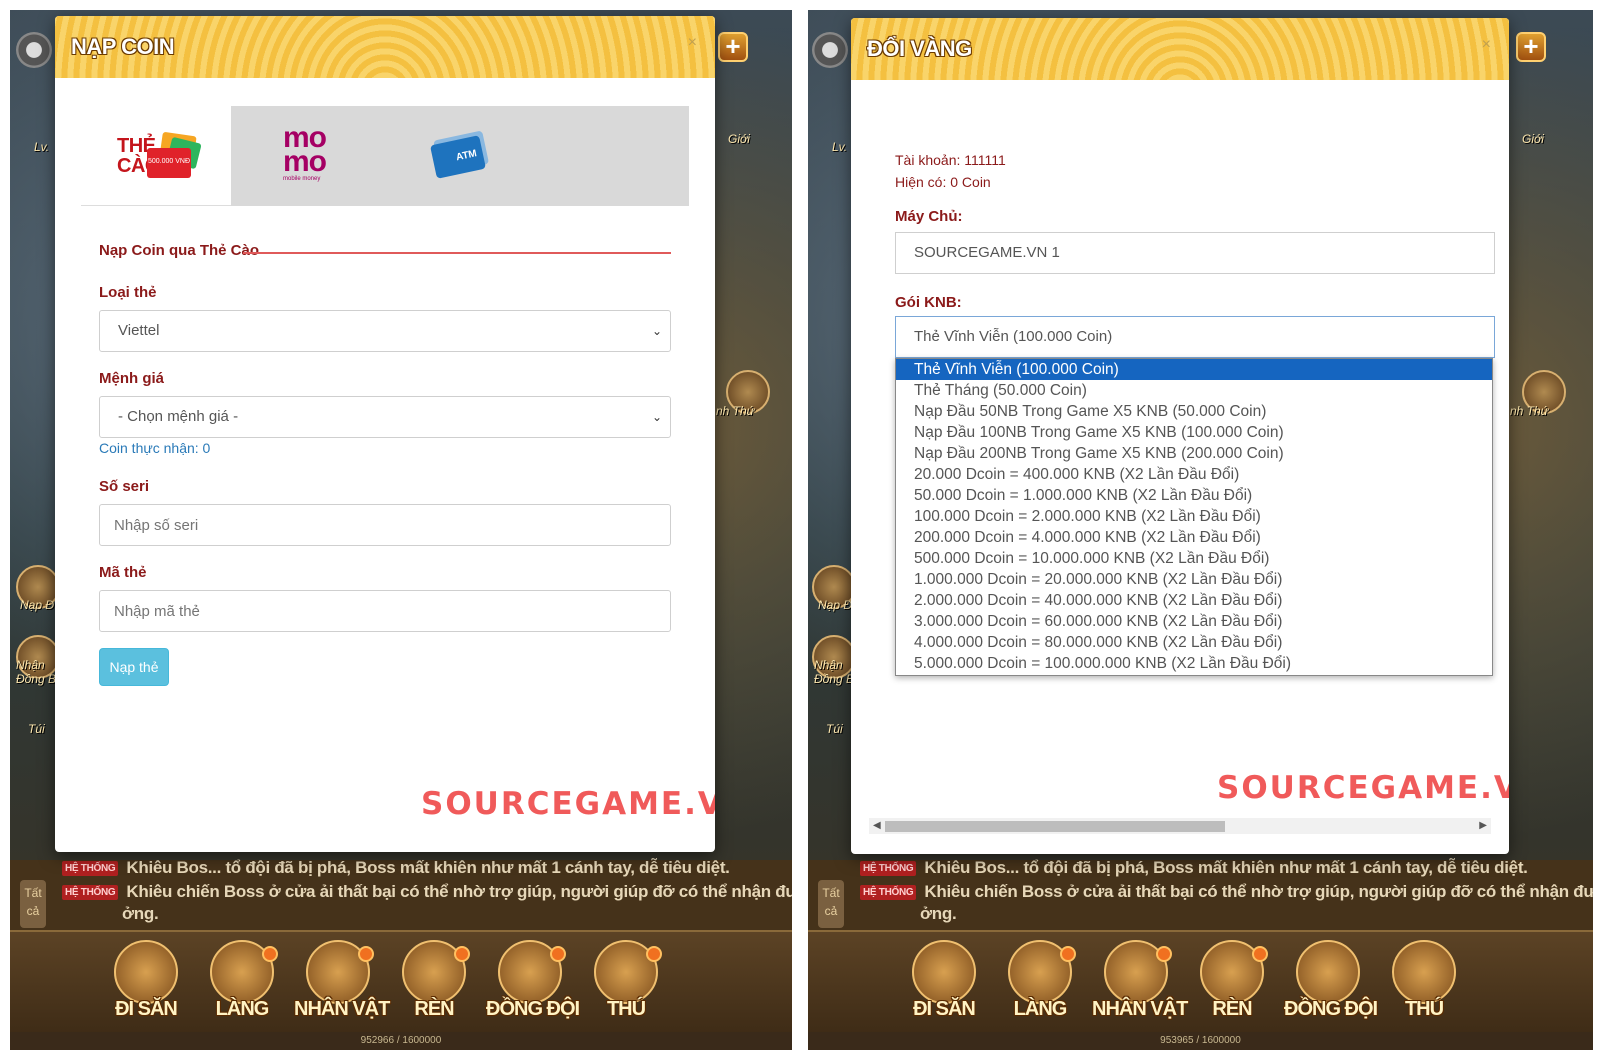  Describe the element at coordinates (1195, 253) in the screenshot. I see `server-select: SOURCEGAME.VN 1` at that location.